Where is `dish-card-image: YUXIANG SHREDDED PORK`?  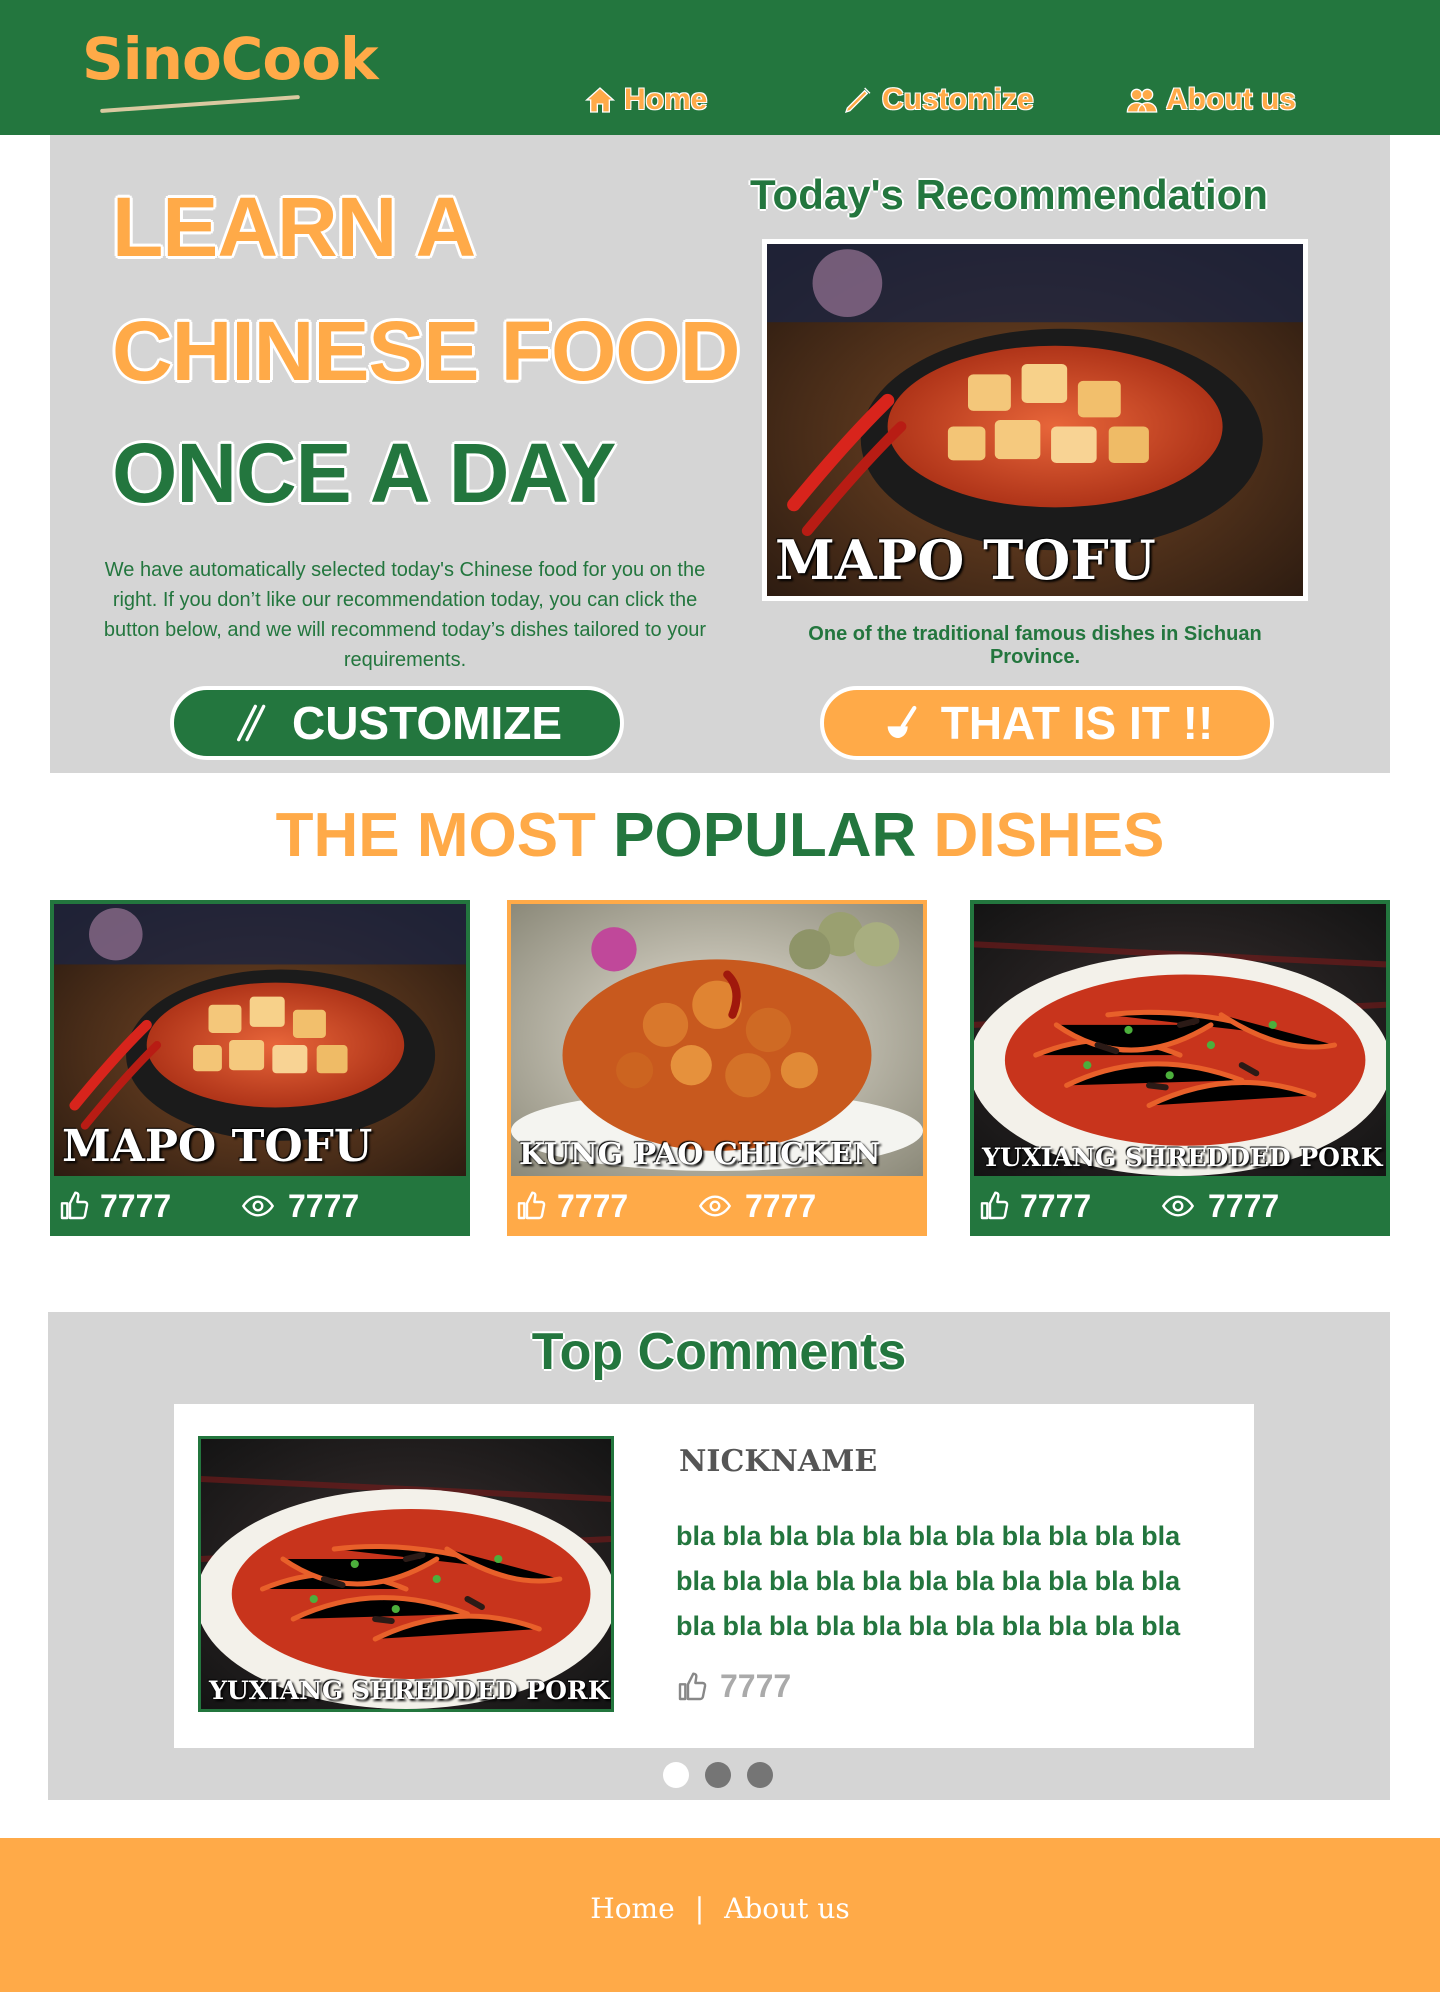
dish-card-image: YUXIANG SHREDDED PORK is located at coordinates (1180, 1040).